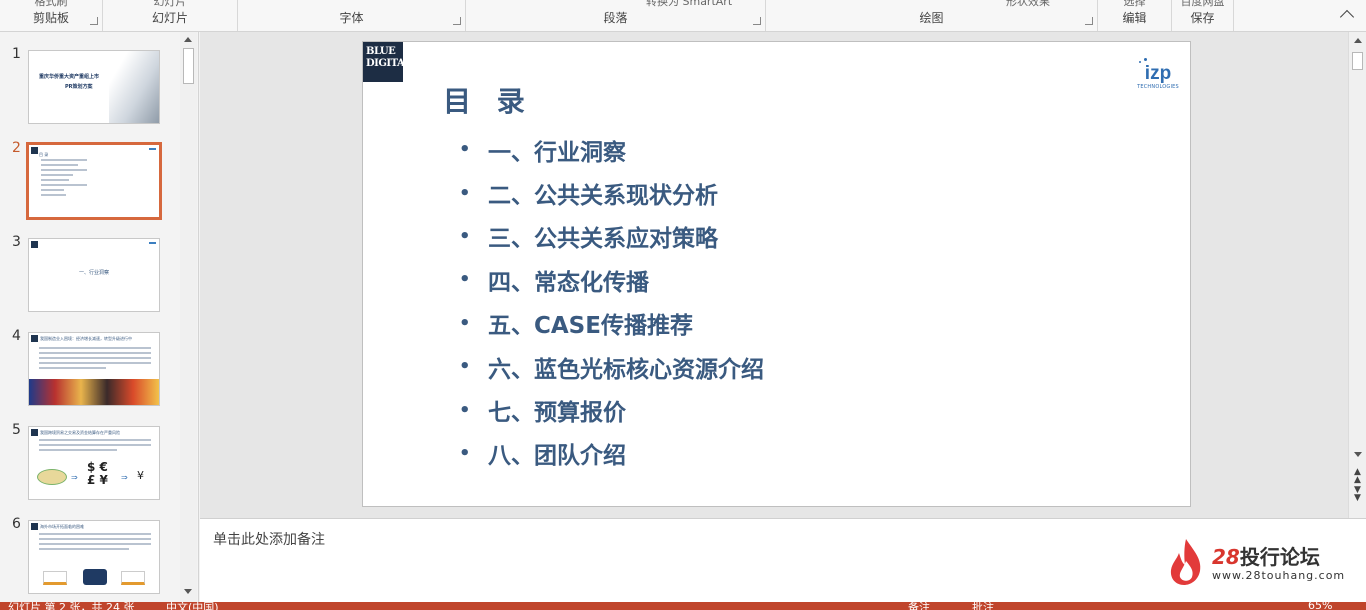 The width and height of the screenshot is (1366, 610). Describe the element at coordinates (1226, 557) in the screenshot. I see `watermark-number: 28` at that location.